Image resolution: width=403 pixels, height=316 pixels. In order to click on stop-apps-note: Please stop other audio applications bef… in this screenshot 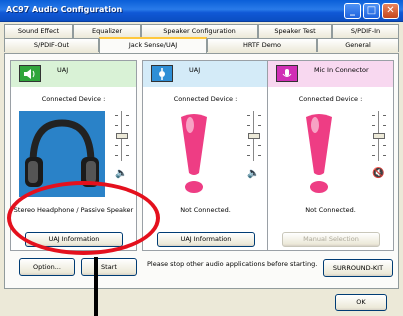, I will do `click(232, 264)`.